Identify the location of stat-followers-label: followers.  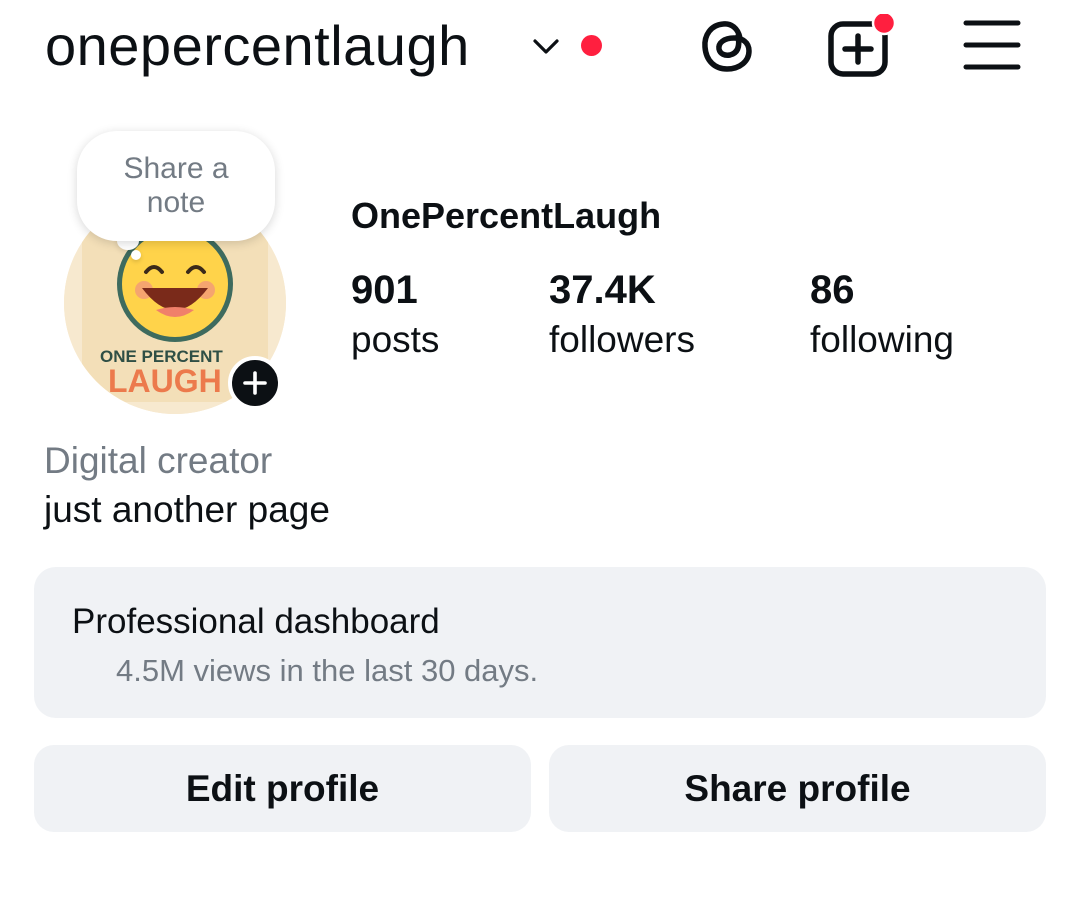
(622, 339).